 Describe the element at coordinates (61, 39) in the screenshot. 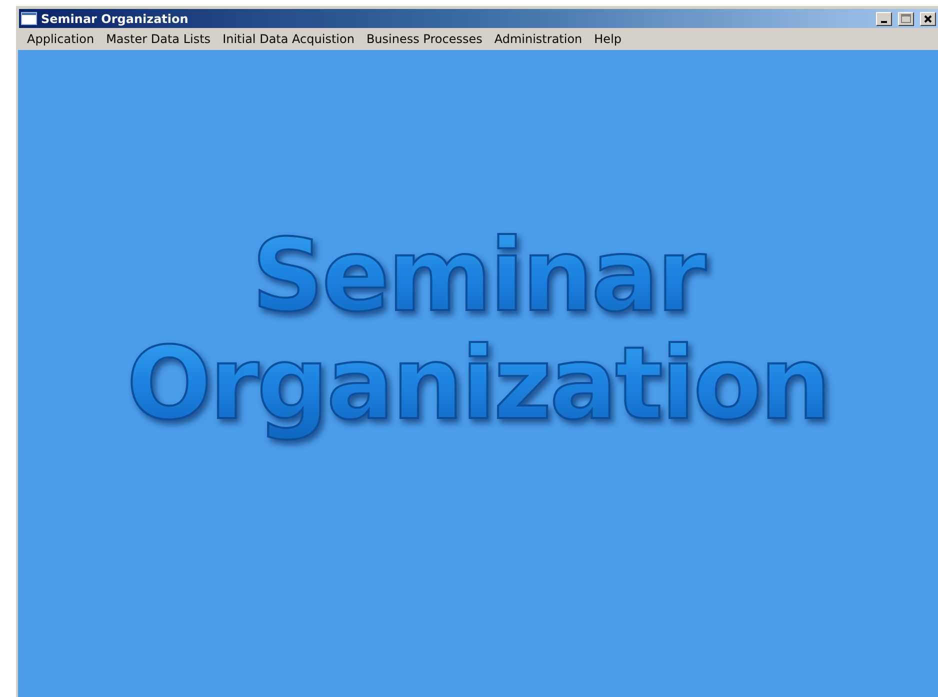

I see `menu-item: Application` at that location.